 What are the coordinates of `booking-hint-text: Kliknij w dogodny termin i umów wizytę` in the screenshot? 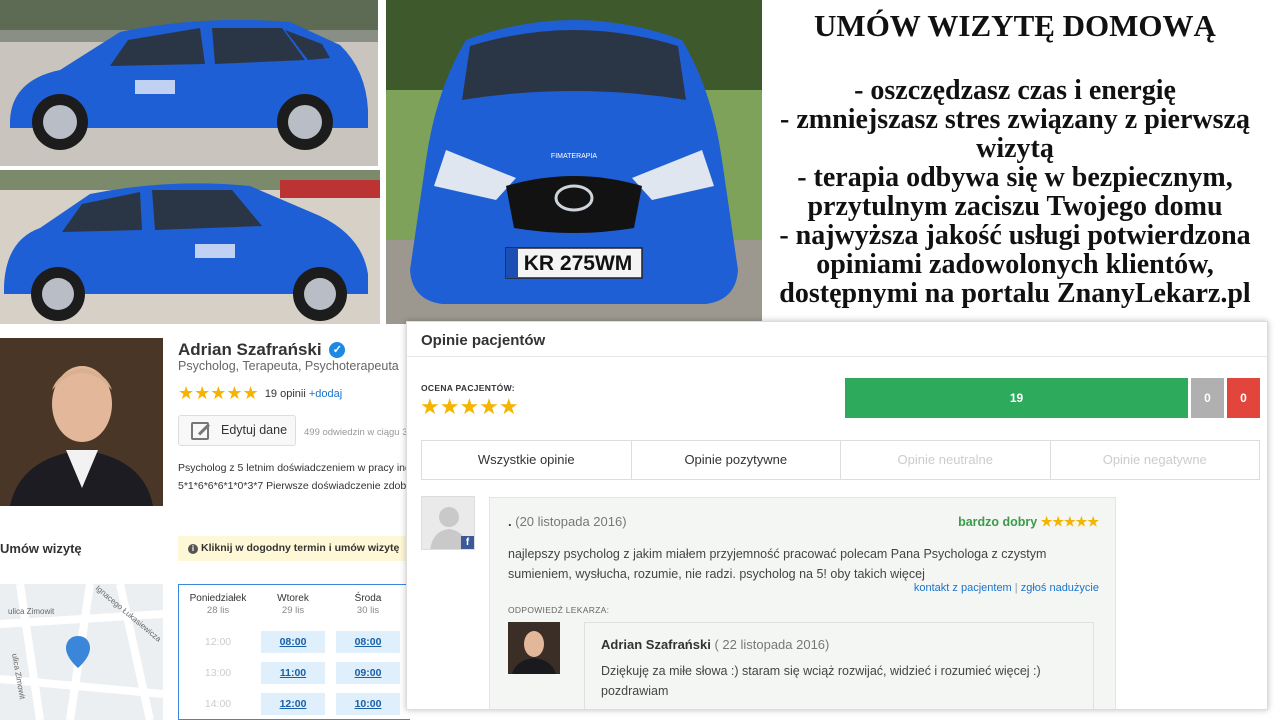 It's located at (300, 548).